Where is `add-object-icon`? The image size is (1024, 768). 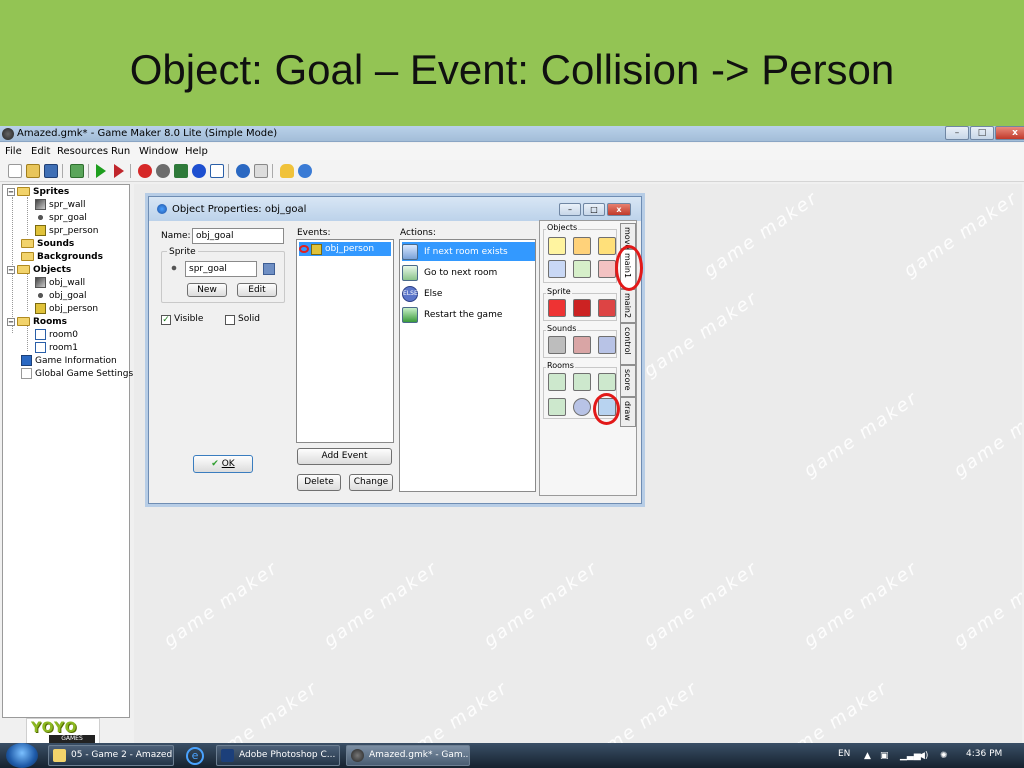 add-object-icon is located at coordinates (199, 171).